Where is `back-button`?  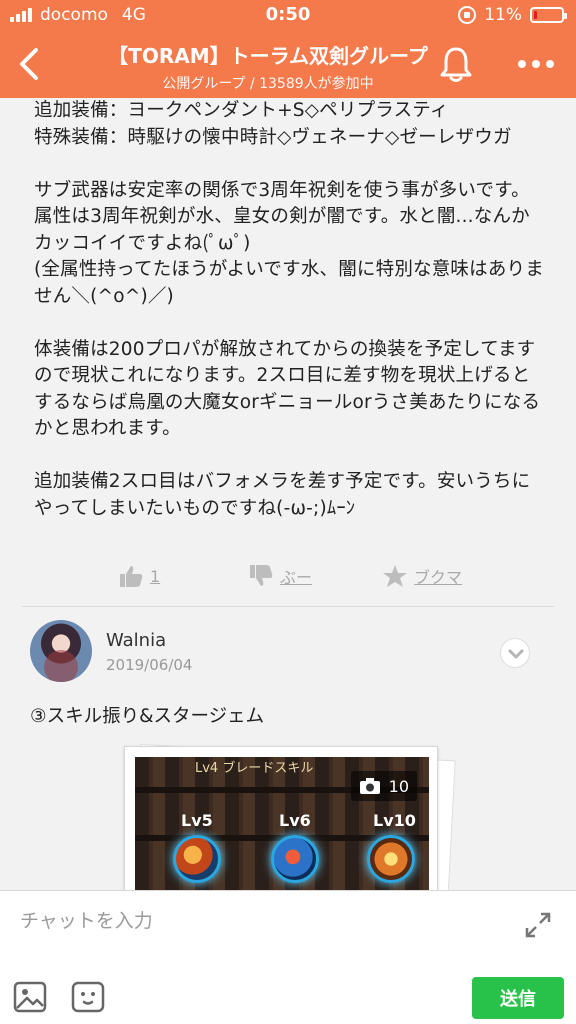
back-button is located at coordinates (30, 64).